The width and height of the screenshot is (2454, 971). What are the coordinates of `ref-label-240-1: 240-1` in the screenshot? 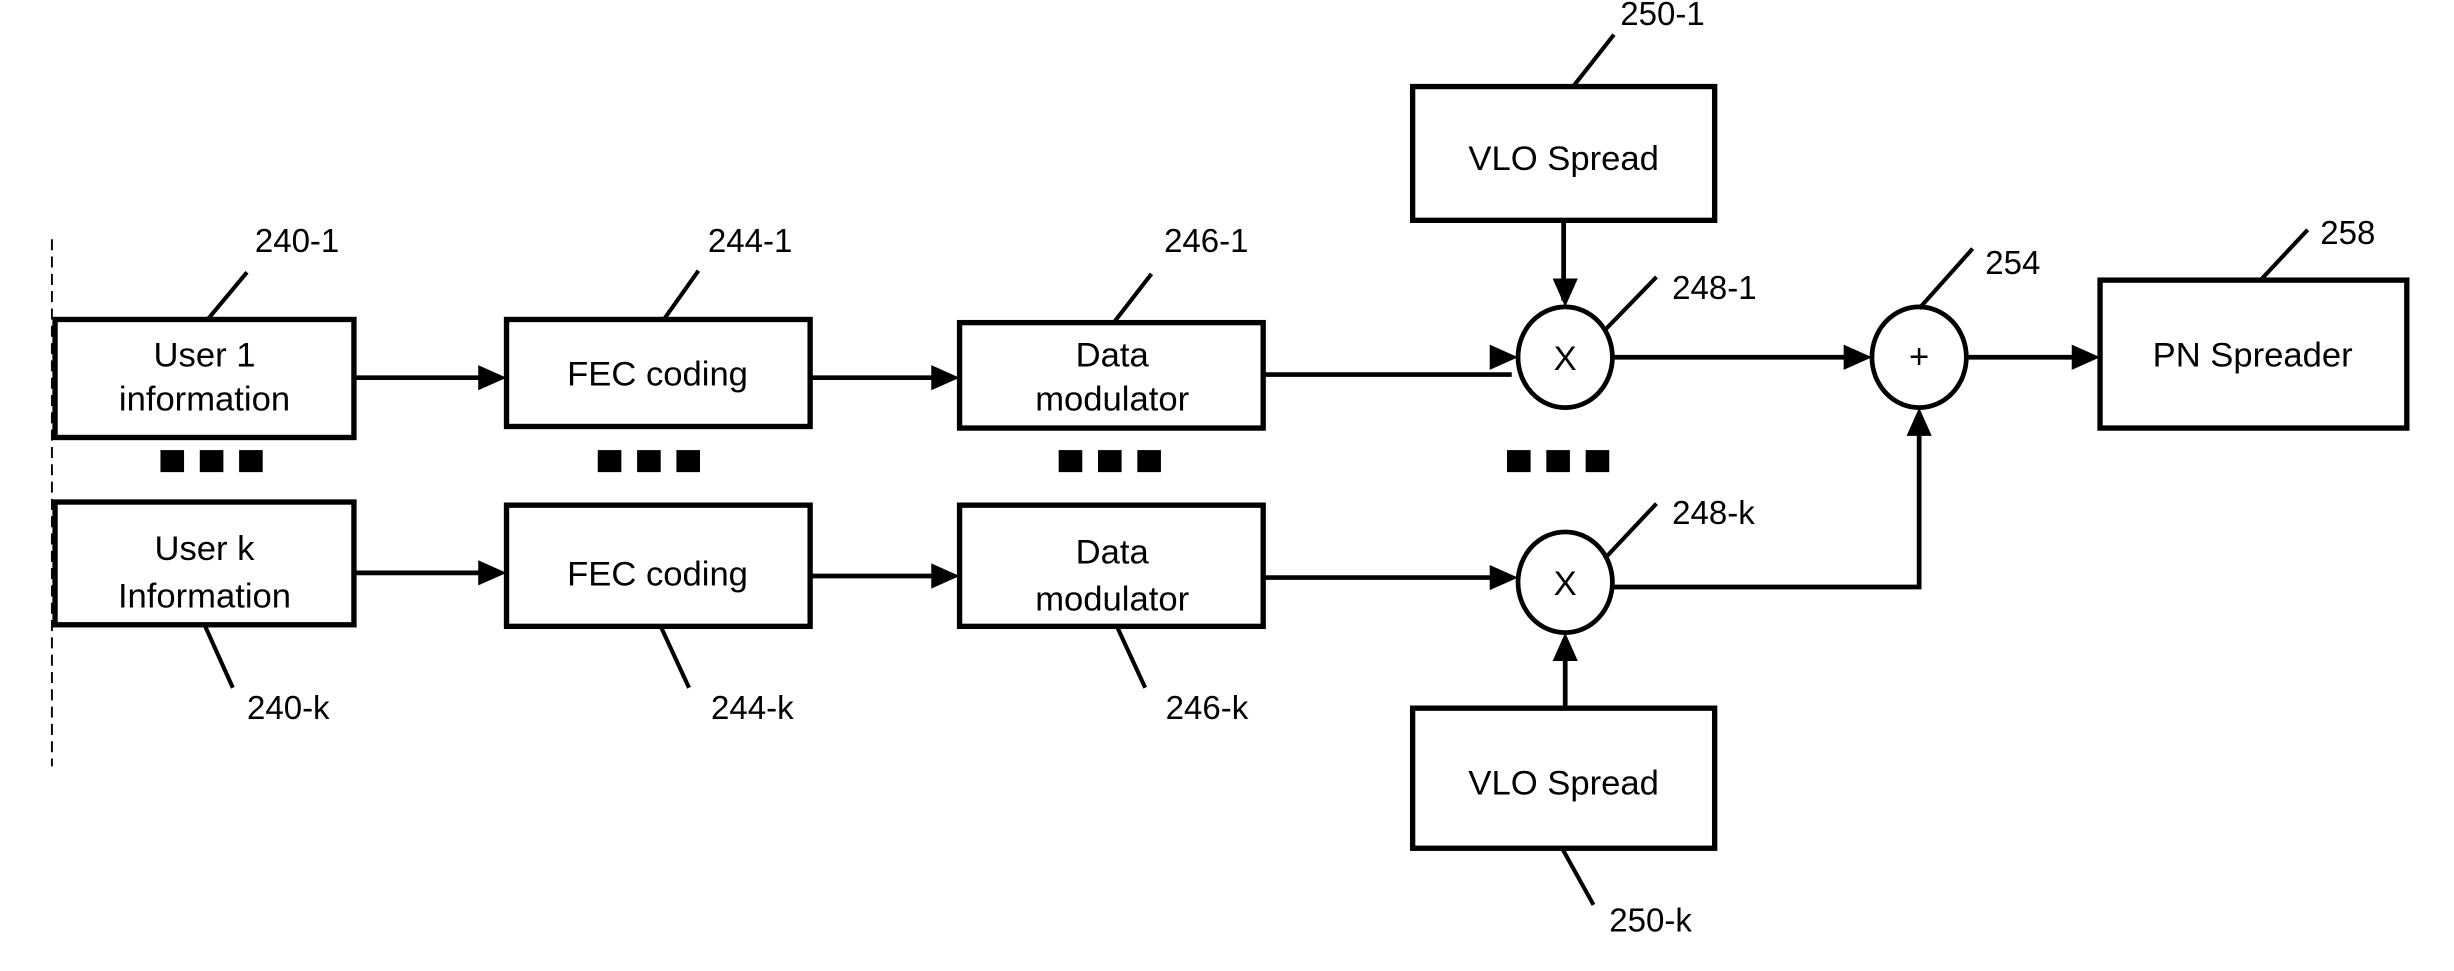 It's located at (297, 241).